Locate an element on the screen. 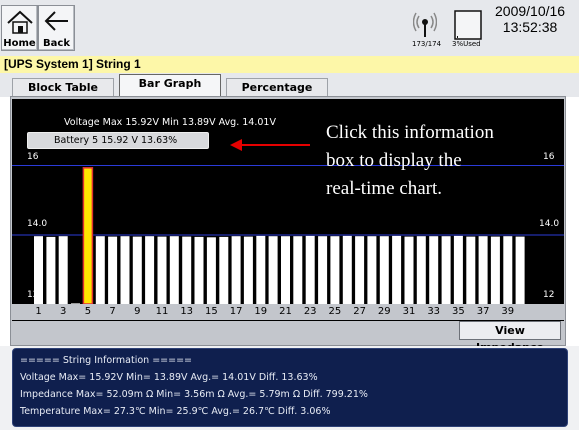  tab-bar: Block Table Bar Graph Percentage is located at coordinates (289, 85).